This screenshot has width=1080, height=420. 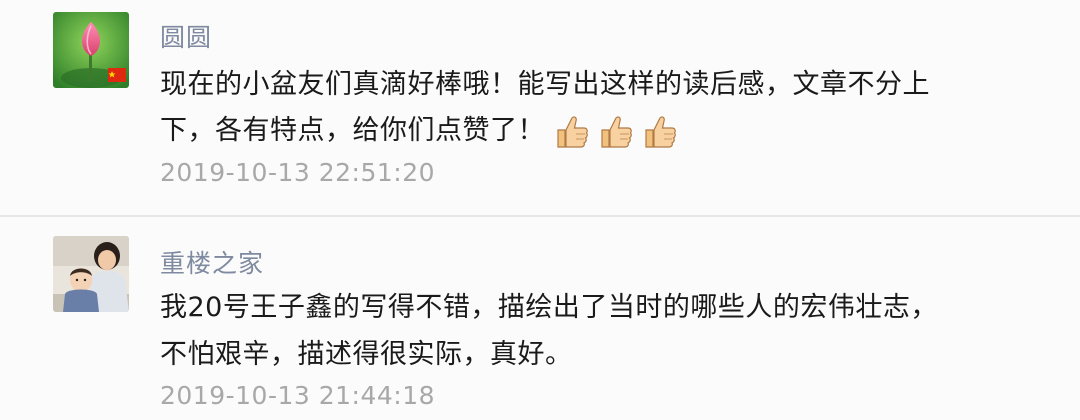 What do you see at coordinates (352, 130) in the screenshot?
I see `comment-text-segment: 下，各有特点，给你们点赞了！` at bounding box center [352, 130].